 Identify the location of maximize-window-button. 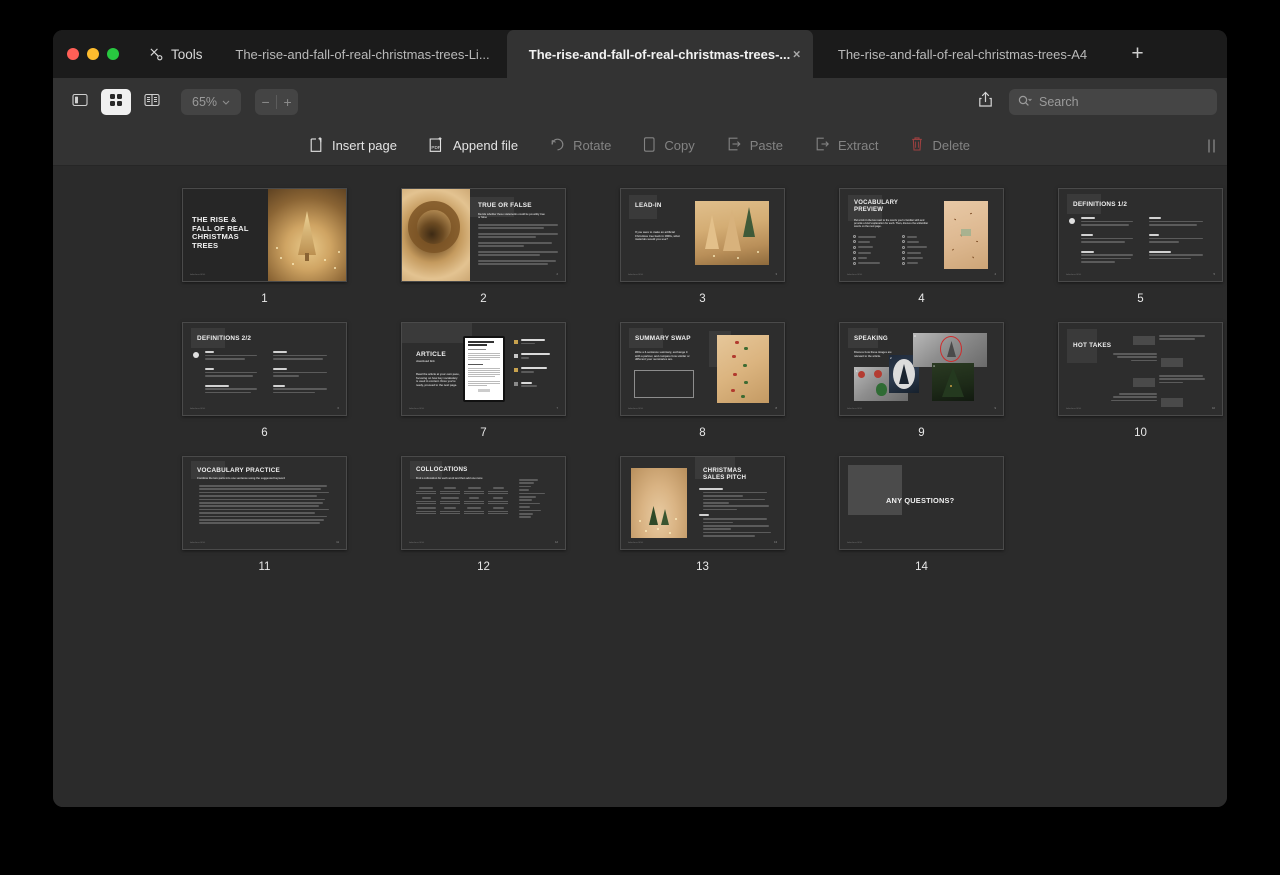
(113, 54).